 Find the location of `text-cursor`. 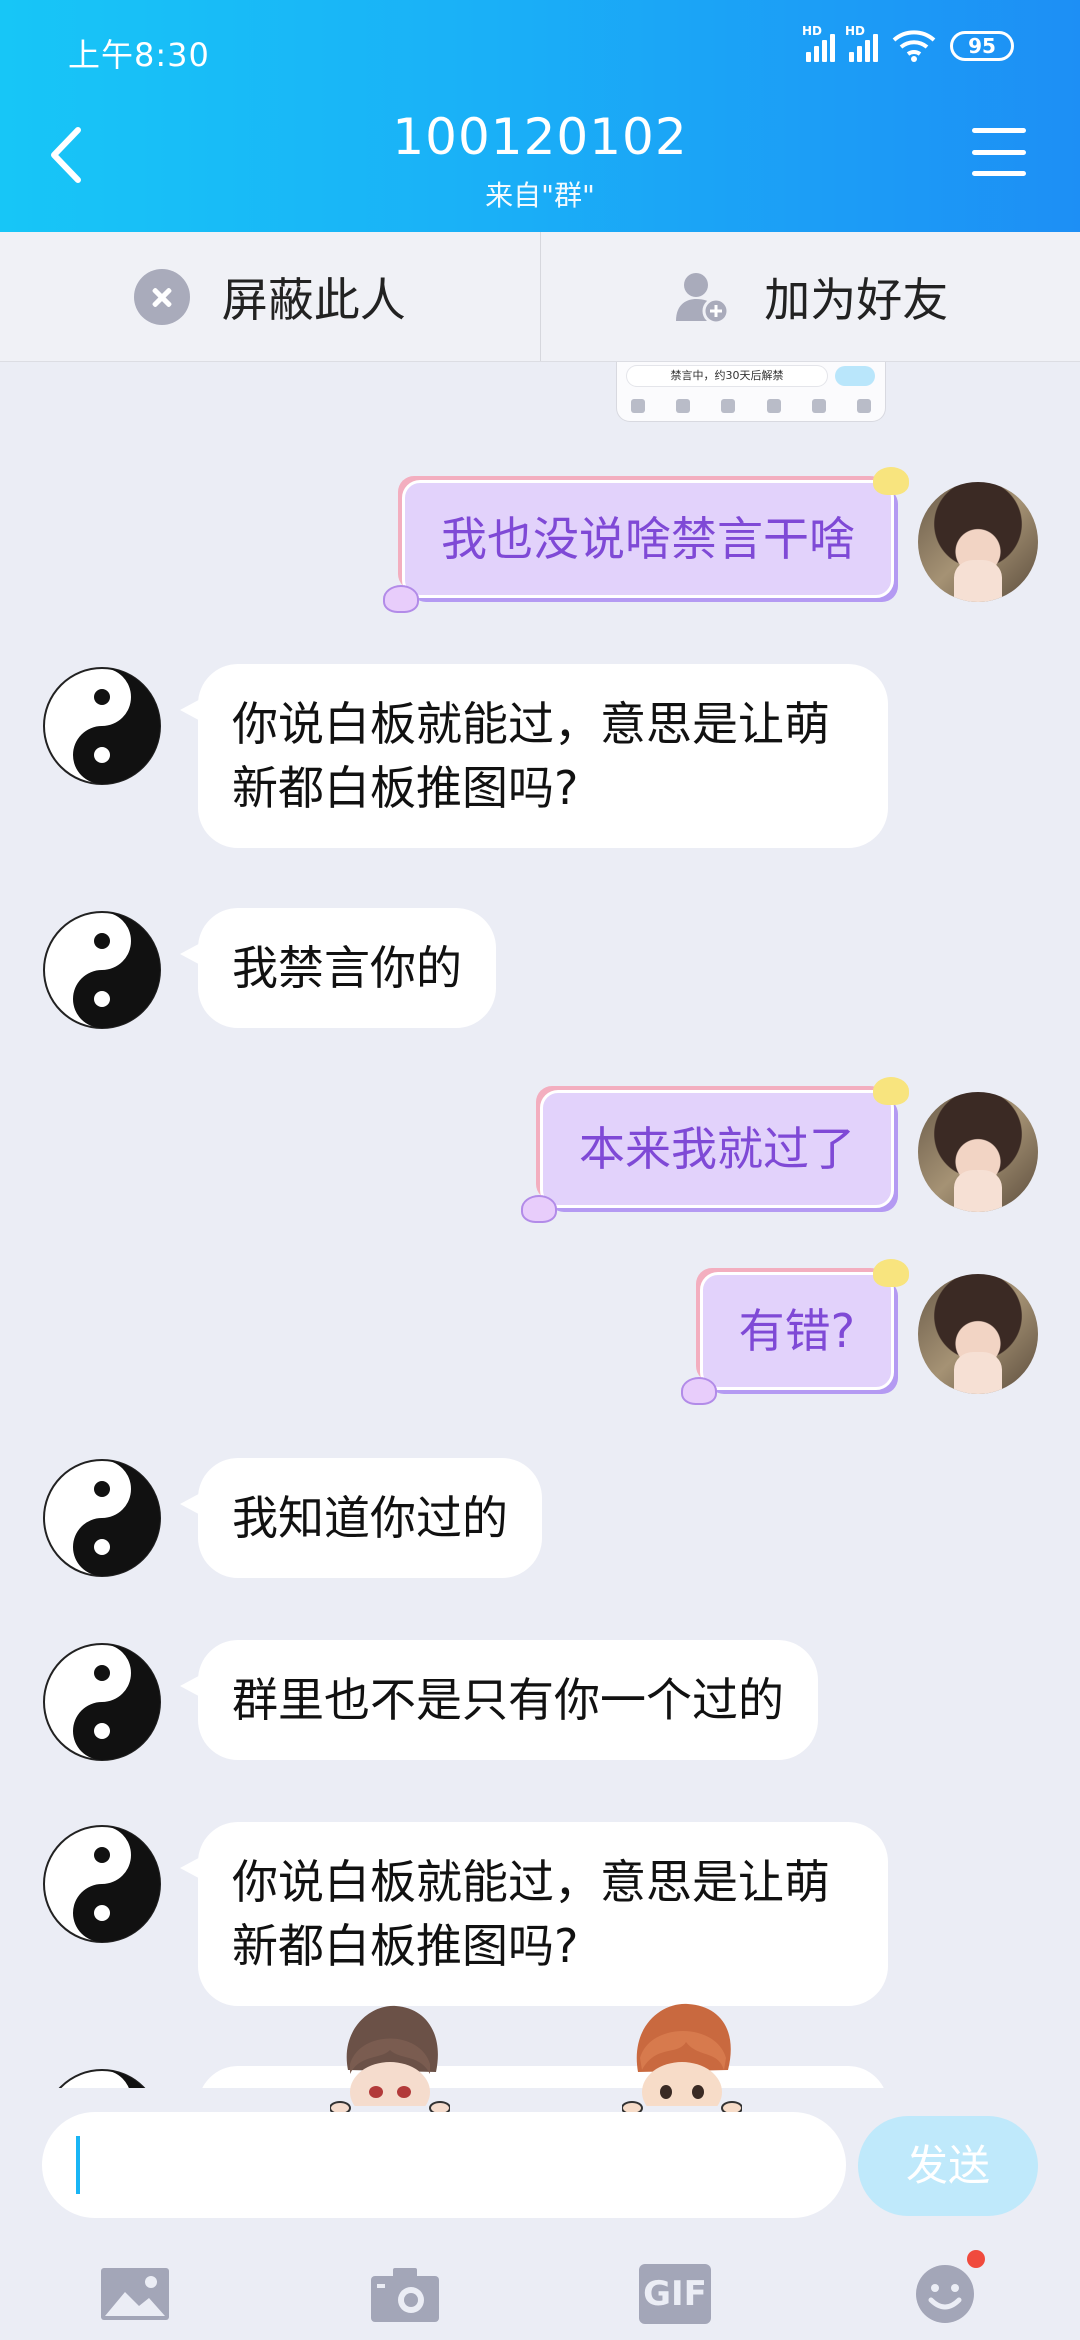

text-cursor is located at coordinates (78, 2165).